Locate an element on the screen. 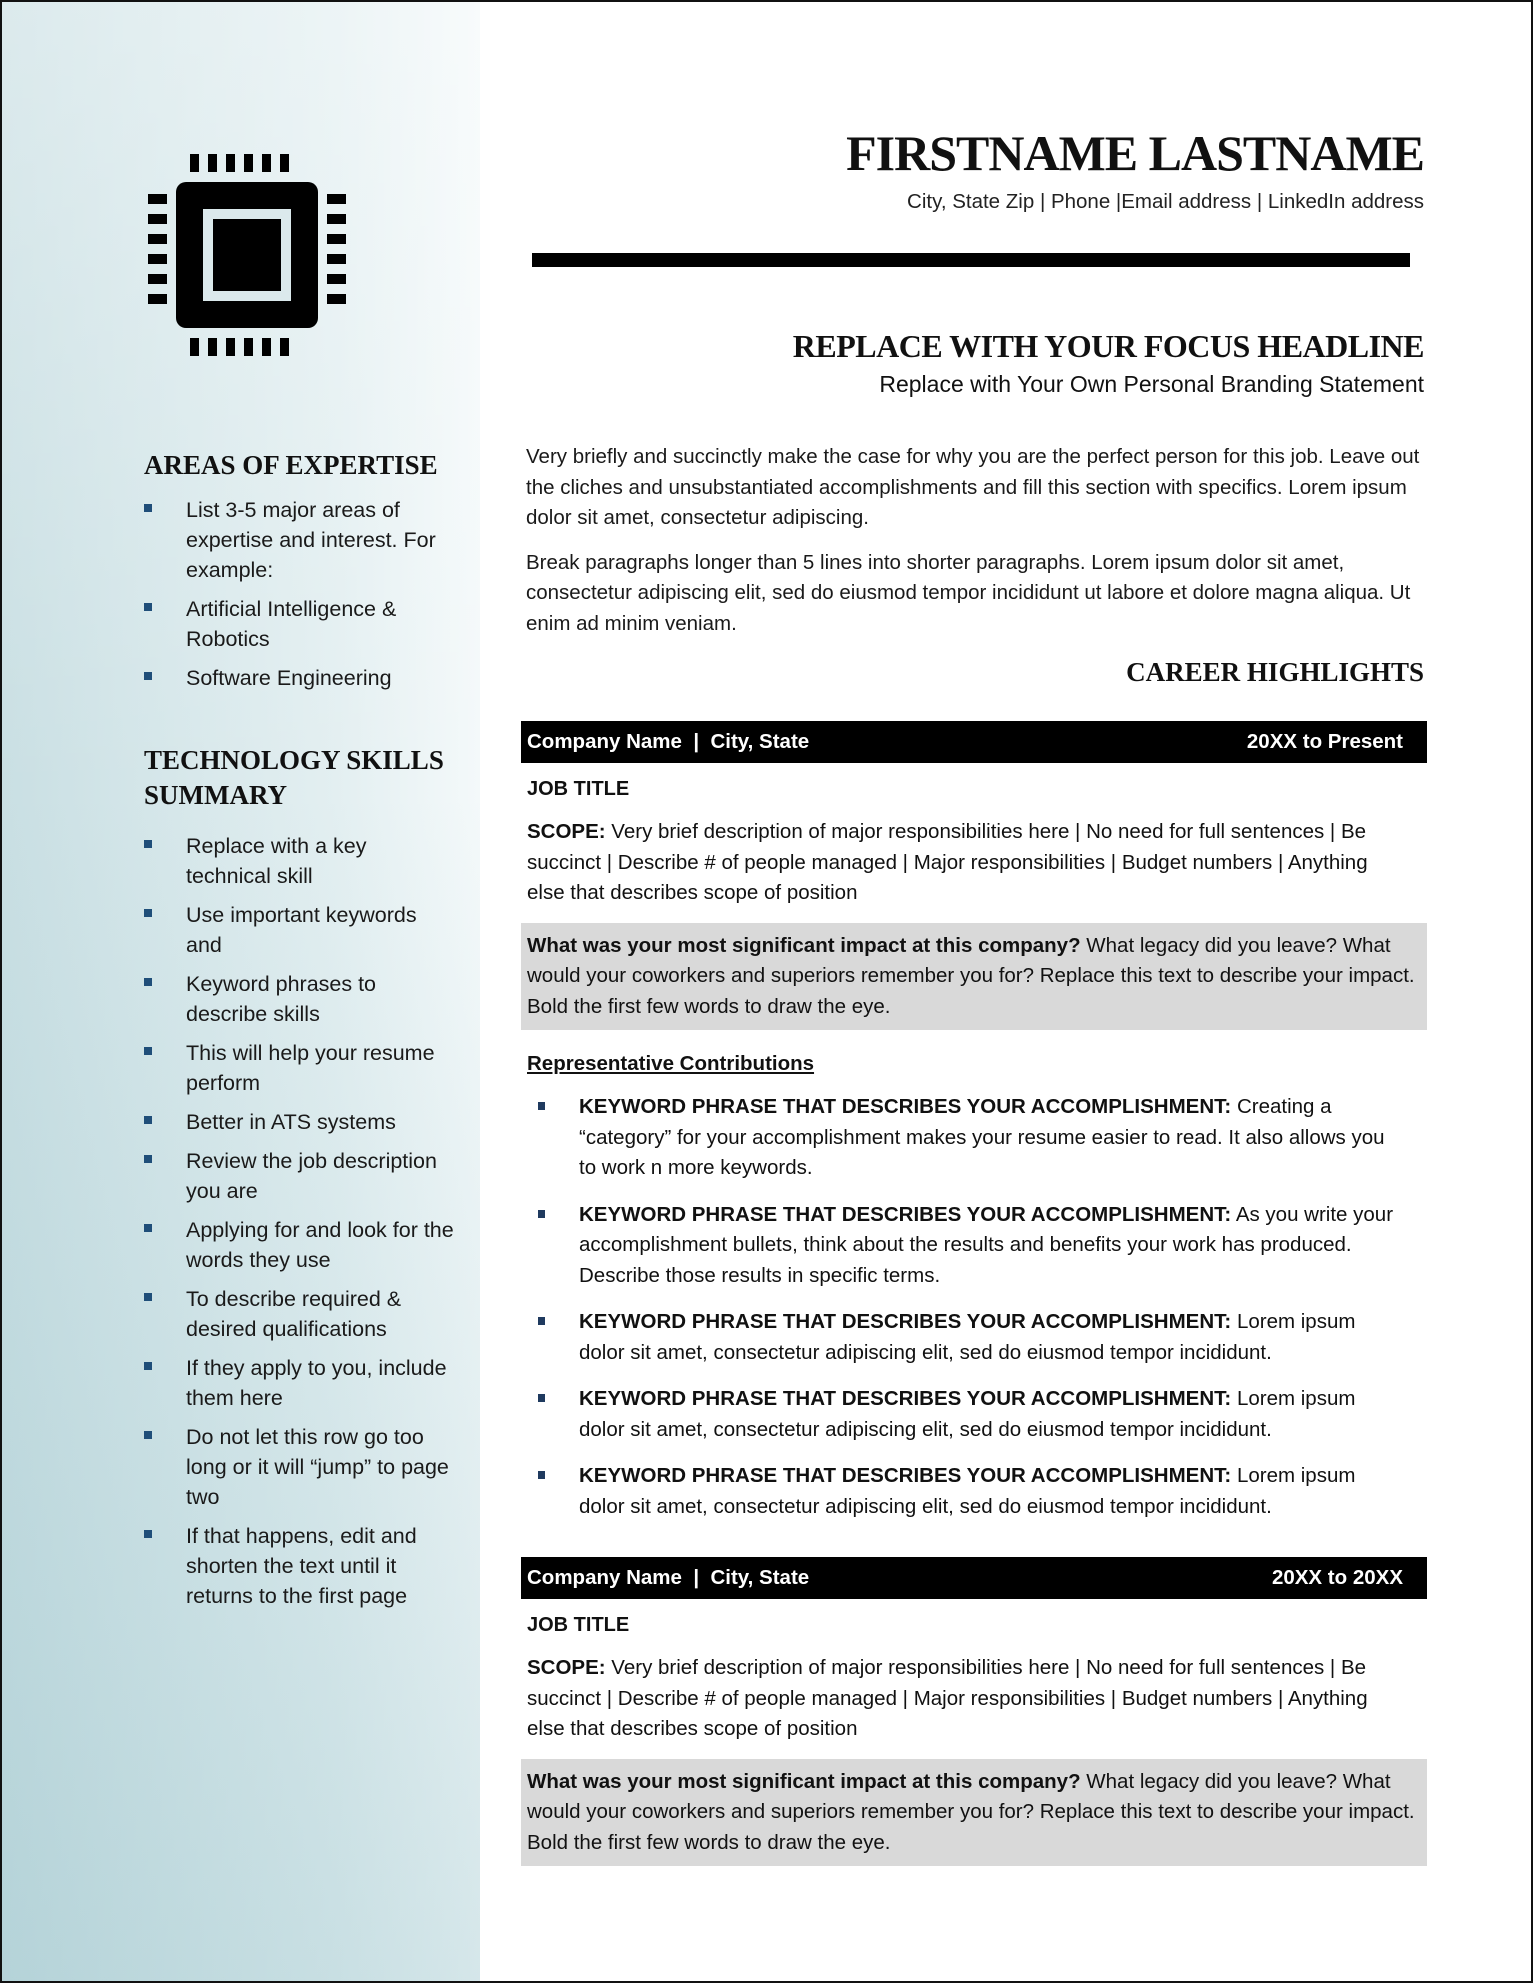  contributions-heading: Representative Contributions is located at coordinates (671, 1063).